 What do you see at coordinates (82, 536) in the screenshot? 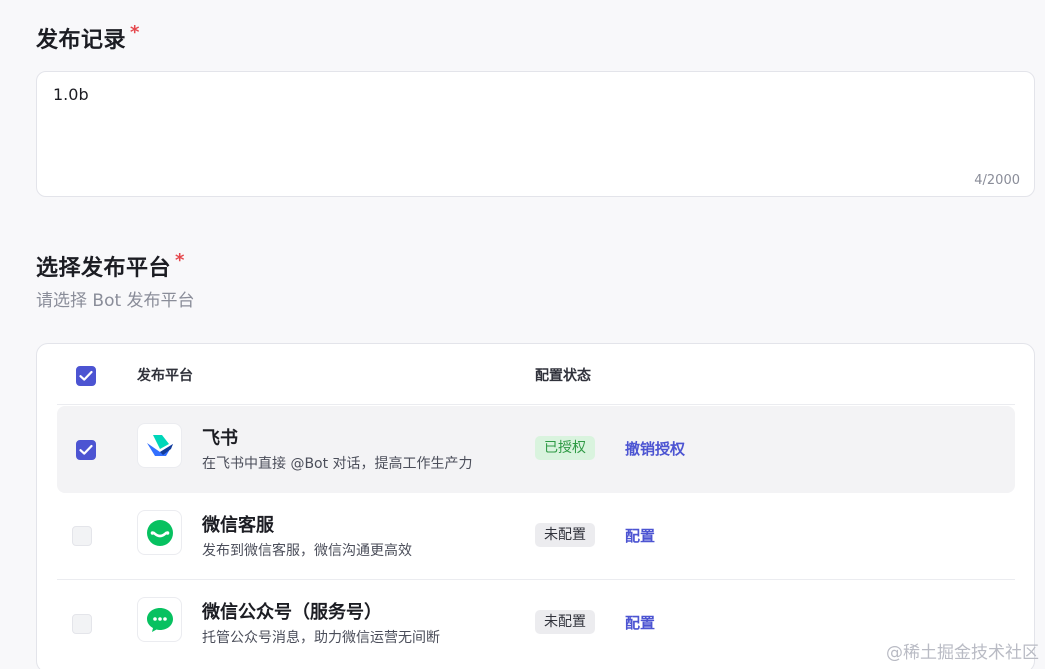
I see `row-checkbox-wechat-service` at bounding box center [82, 536].